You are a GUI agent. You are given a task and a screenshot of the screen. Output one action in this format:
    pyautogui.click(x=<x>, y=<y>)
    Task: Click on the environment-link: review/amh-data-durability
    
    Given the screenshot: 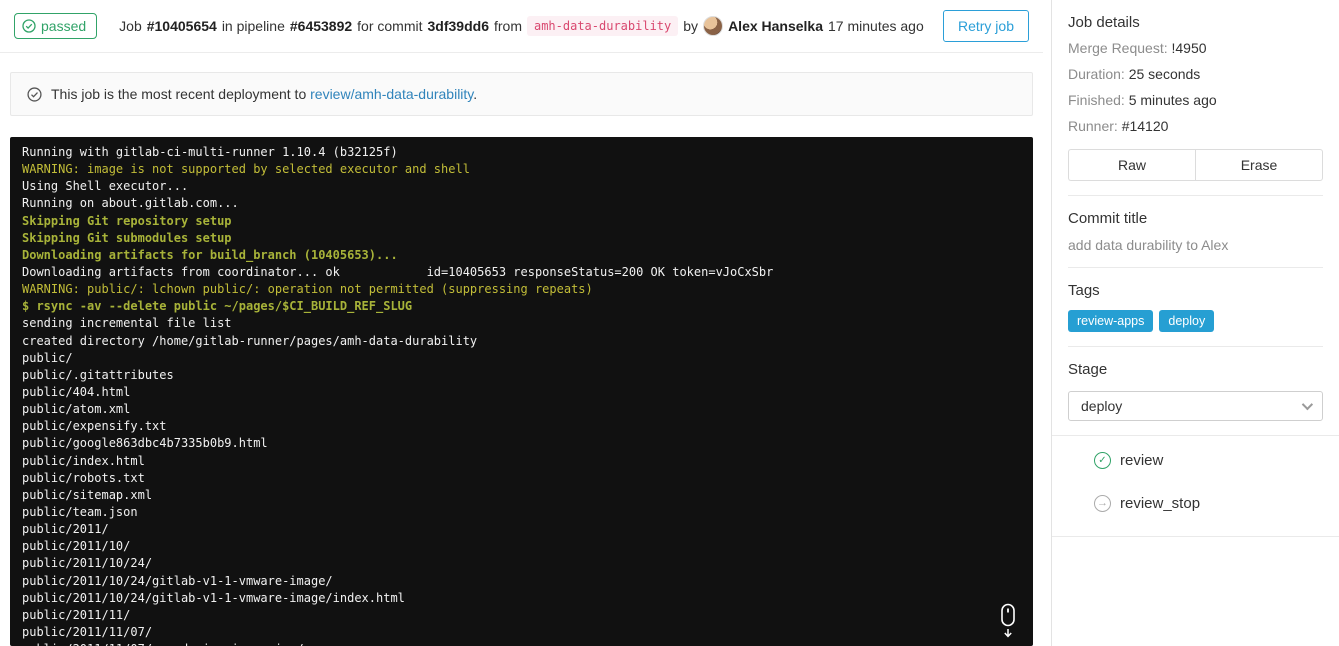 What is the action you would take?
    pyautogui.click(x=391, y=94)
    